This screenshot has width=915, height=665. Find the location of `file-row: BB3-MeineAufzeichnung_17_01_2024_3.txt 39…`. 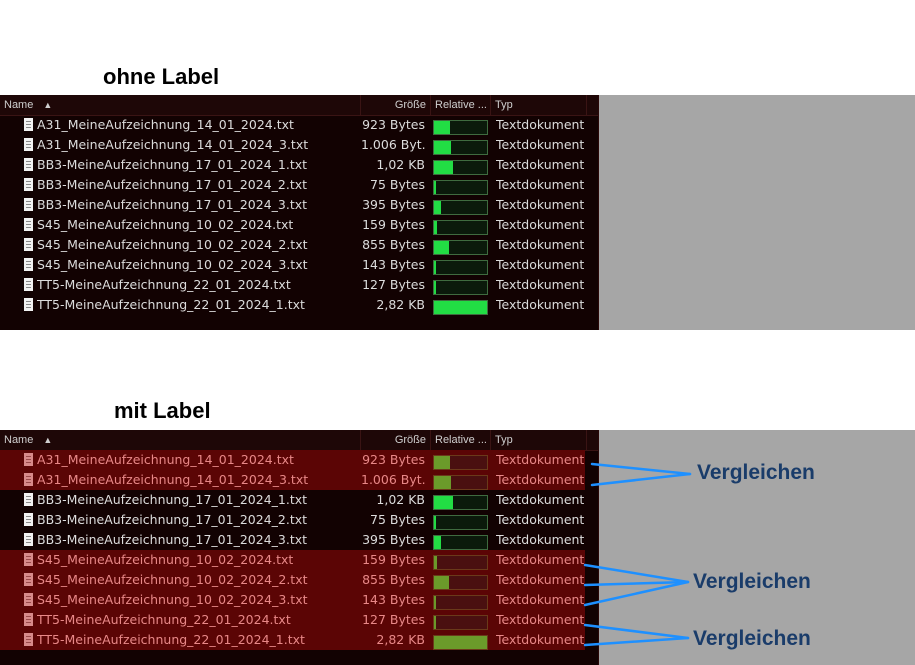

file-row: BB3-MeineAufzeichnung_17_01_2024_3.txt 39… is located at coordinates (299, 205).